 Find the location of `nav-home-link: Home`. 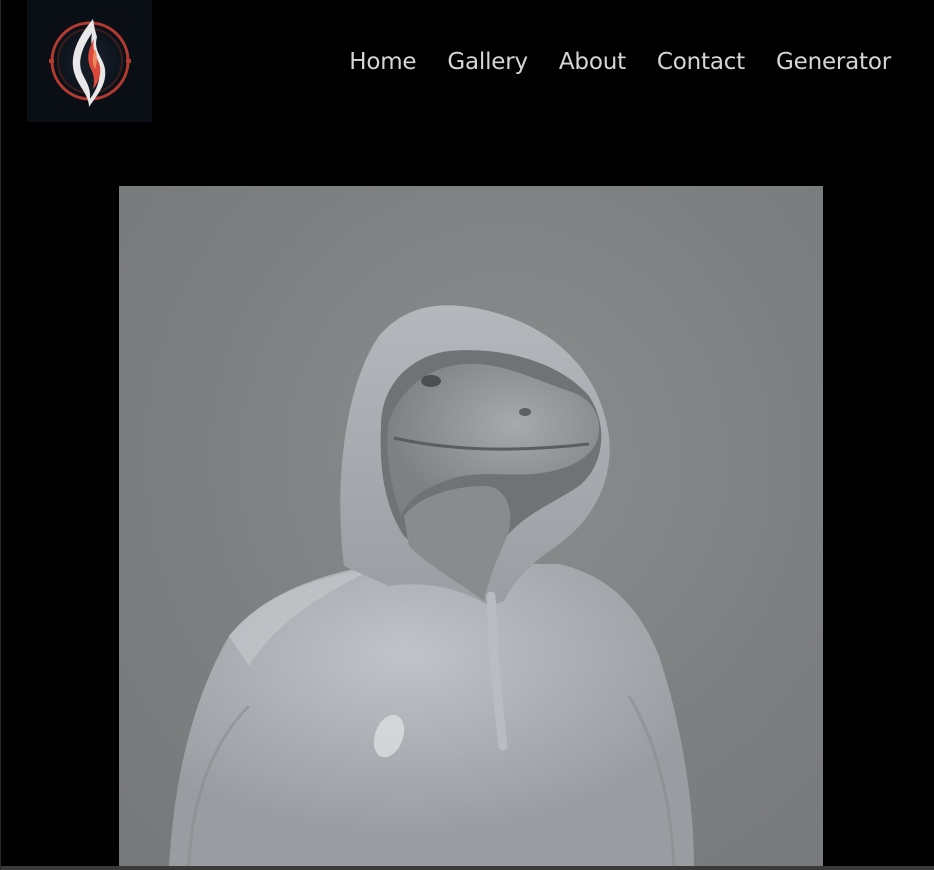

nav-home-link: Home is located at coordinates (382, 62).